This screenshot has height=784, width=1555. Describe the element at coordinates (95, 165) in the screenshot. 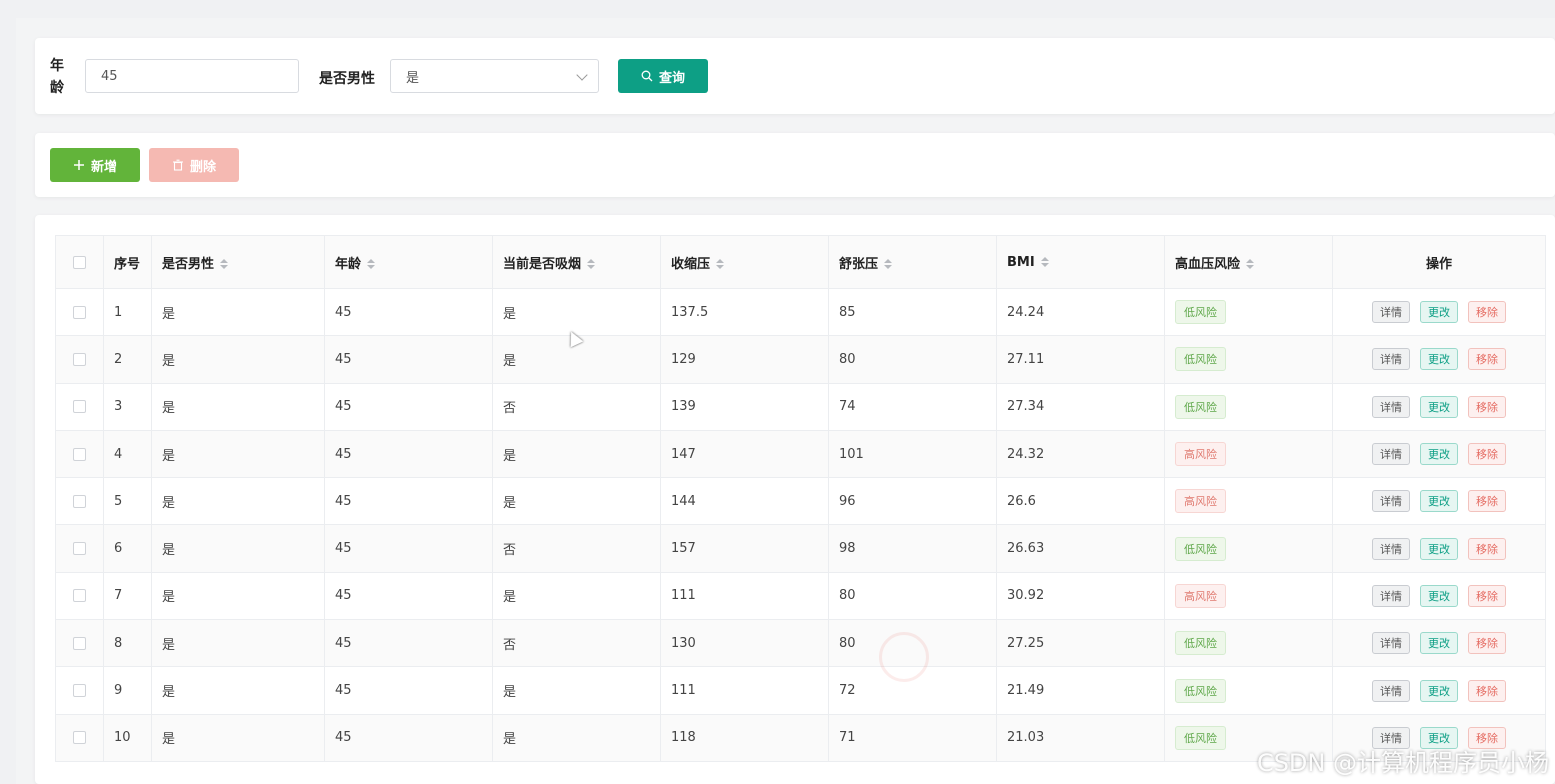

I see `add-button: 新增` at that location.